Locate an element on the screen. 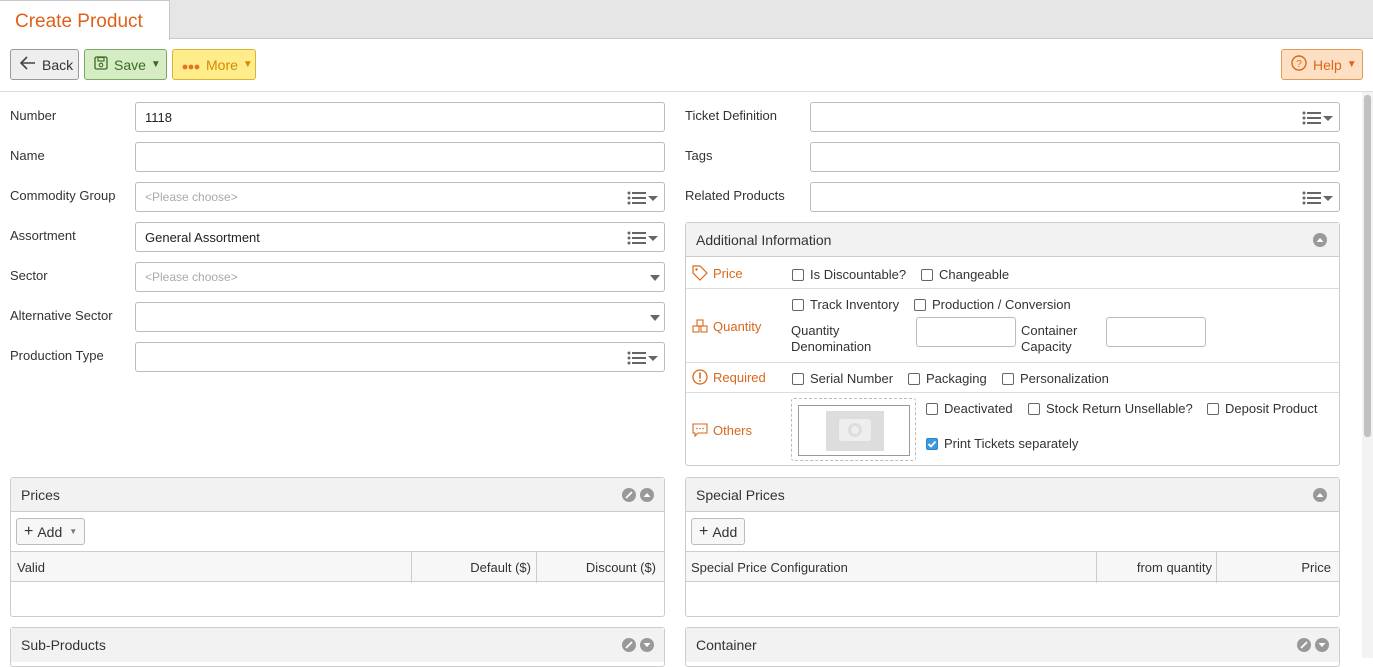  deactivated-checkbox: Deactivated is located at coordinates (969, 408).